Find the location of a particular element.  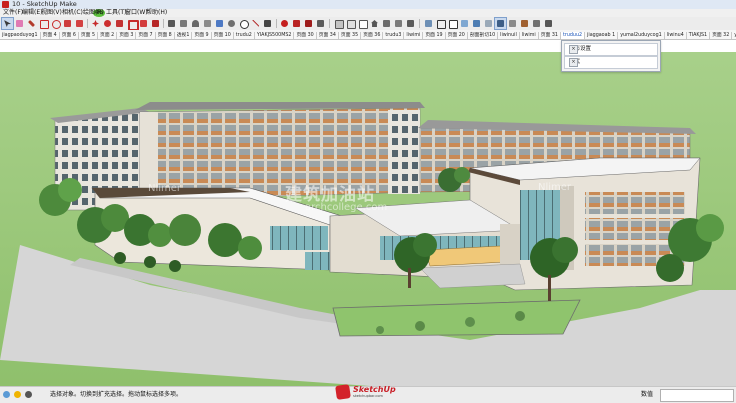

section-plane-icon is located at coordinates (512, 23).